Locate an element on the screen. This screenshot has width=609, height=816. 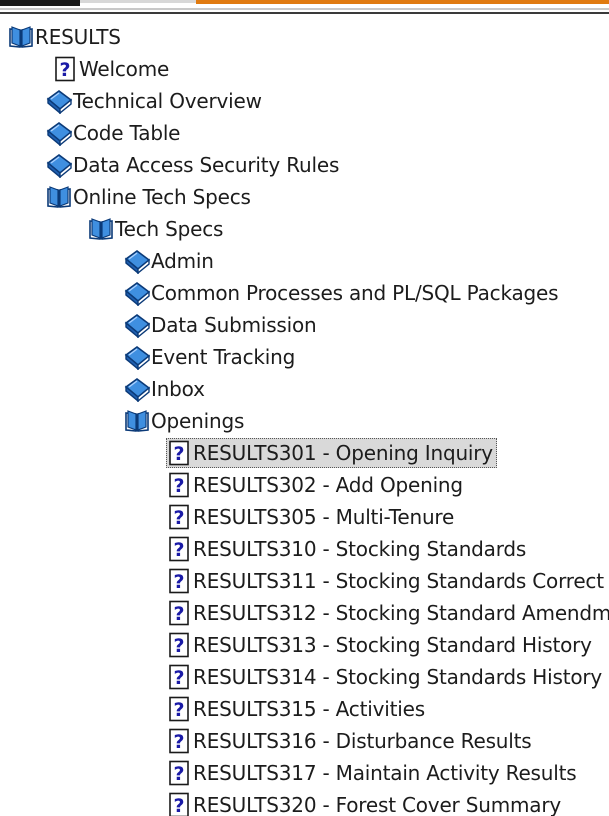
tree-node: ? RESULTS301 - Opening Inquiry is located at coordinates (304, 453).